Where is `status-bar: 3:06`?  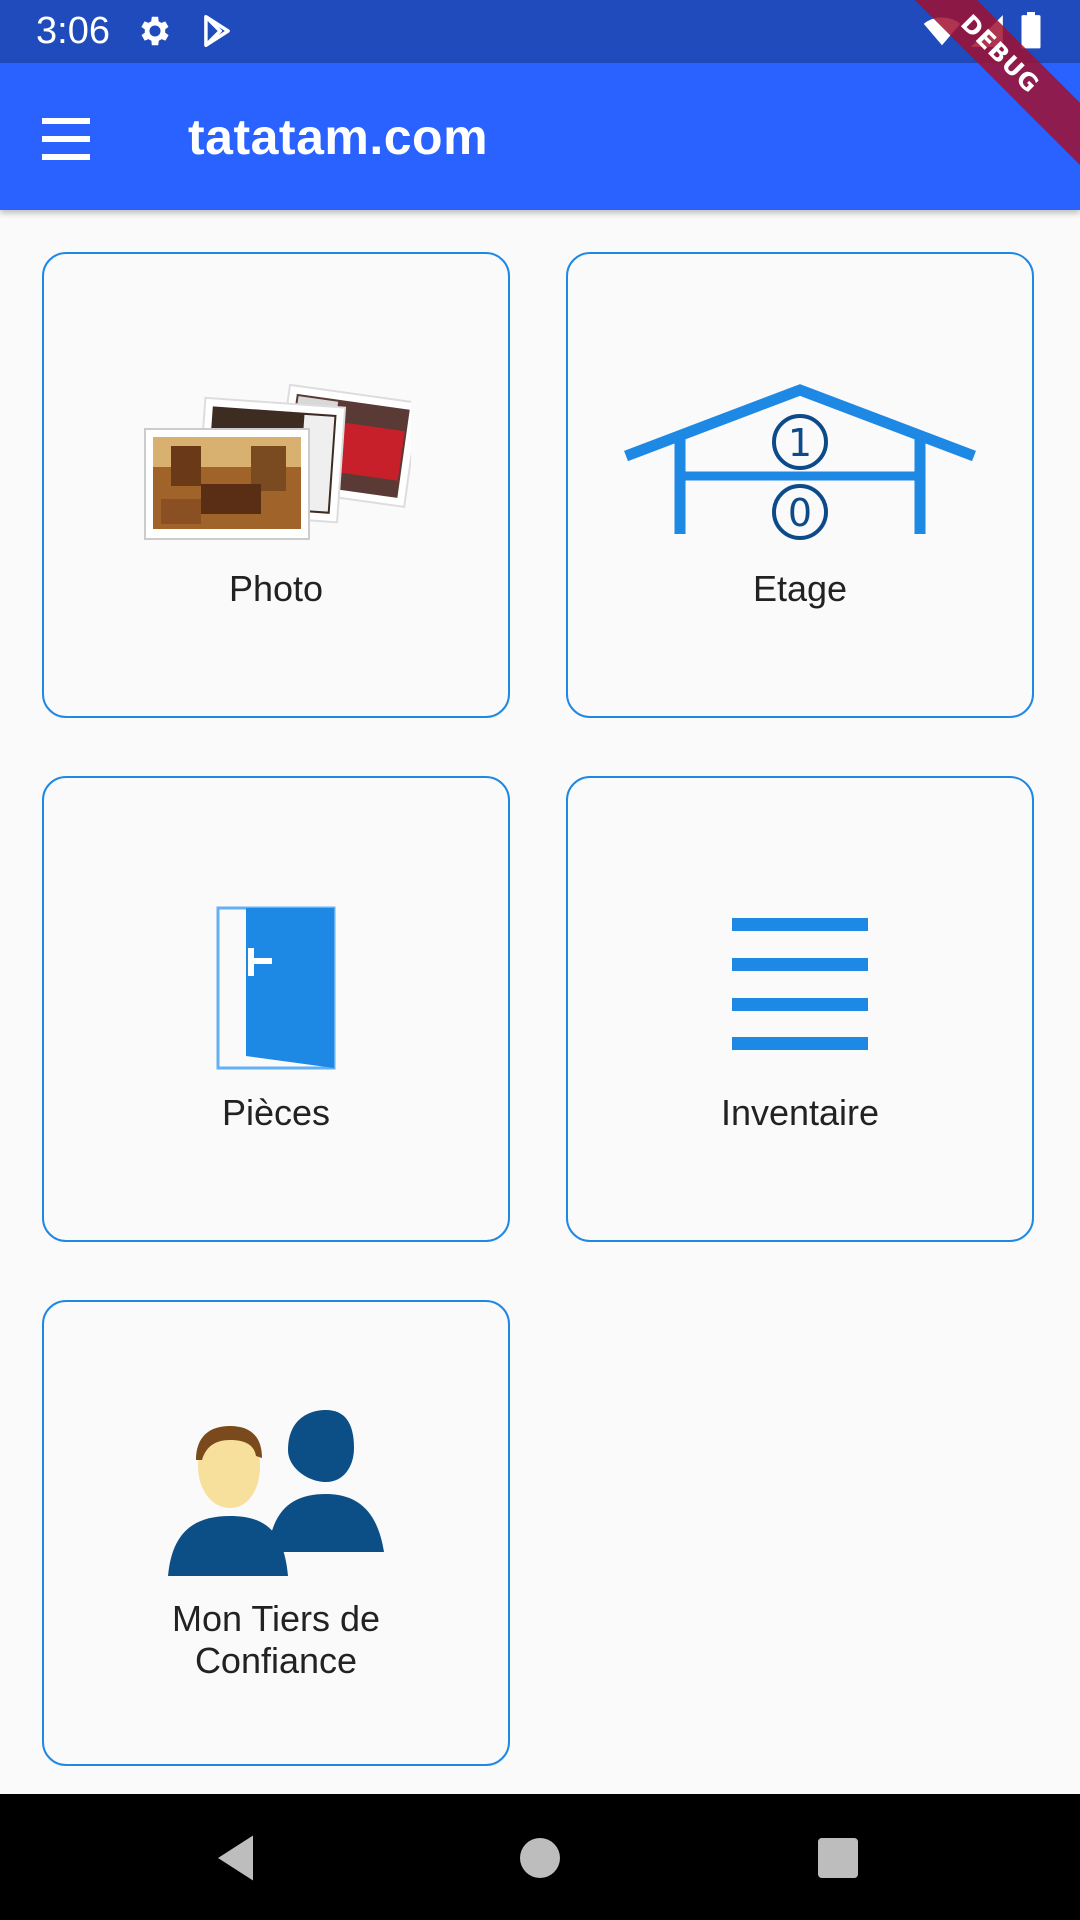
status-bar: 3:06 is located at coordinates (540, 31).